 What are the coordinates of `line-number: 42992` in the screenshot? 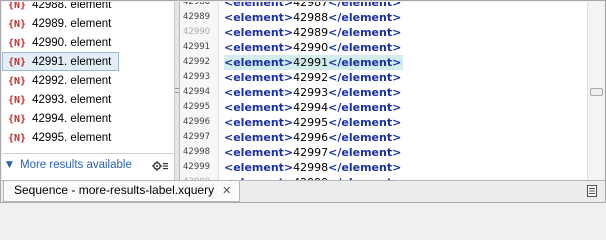 It's located at (197, 62).